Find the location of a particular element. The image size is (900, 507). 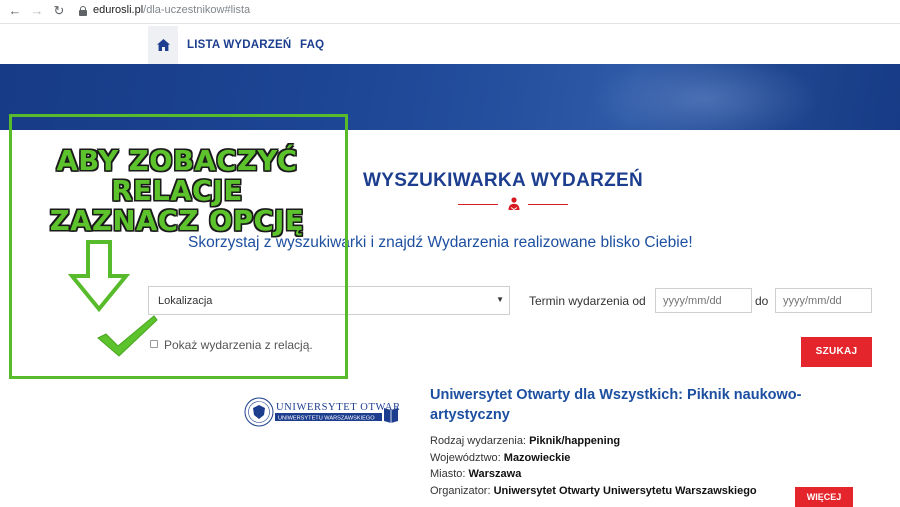

more-button: WIĘCEJ is located at coordinates (824, 497).